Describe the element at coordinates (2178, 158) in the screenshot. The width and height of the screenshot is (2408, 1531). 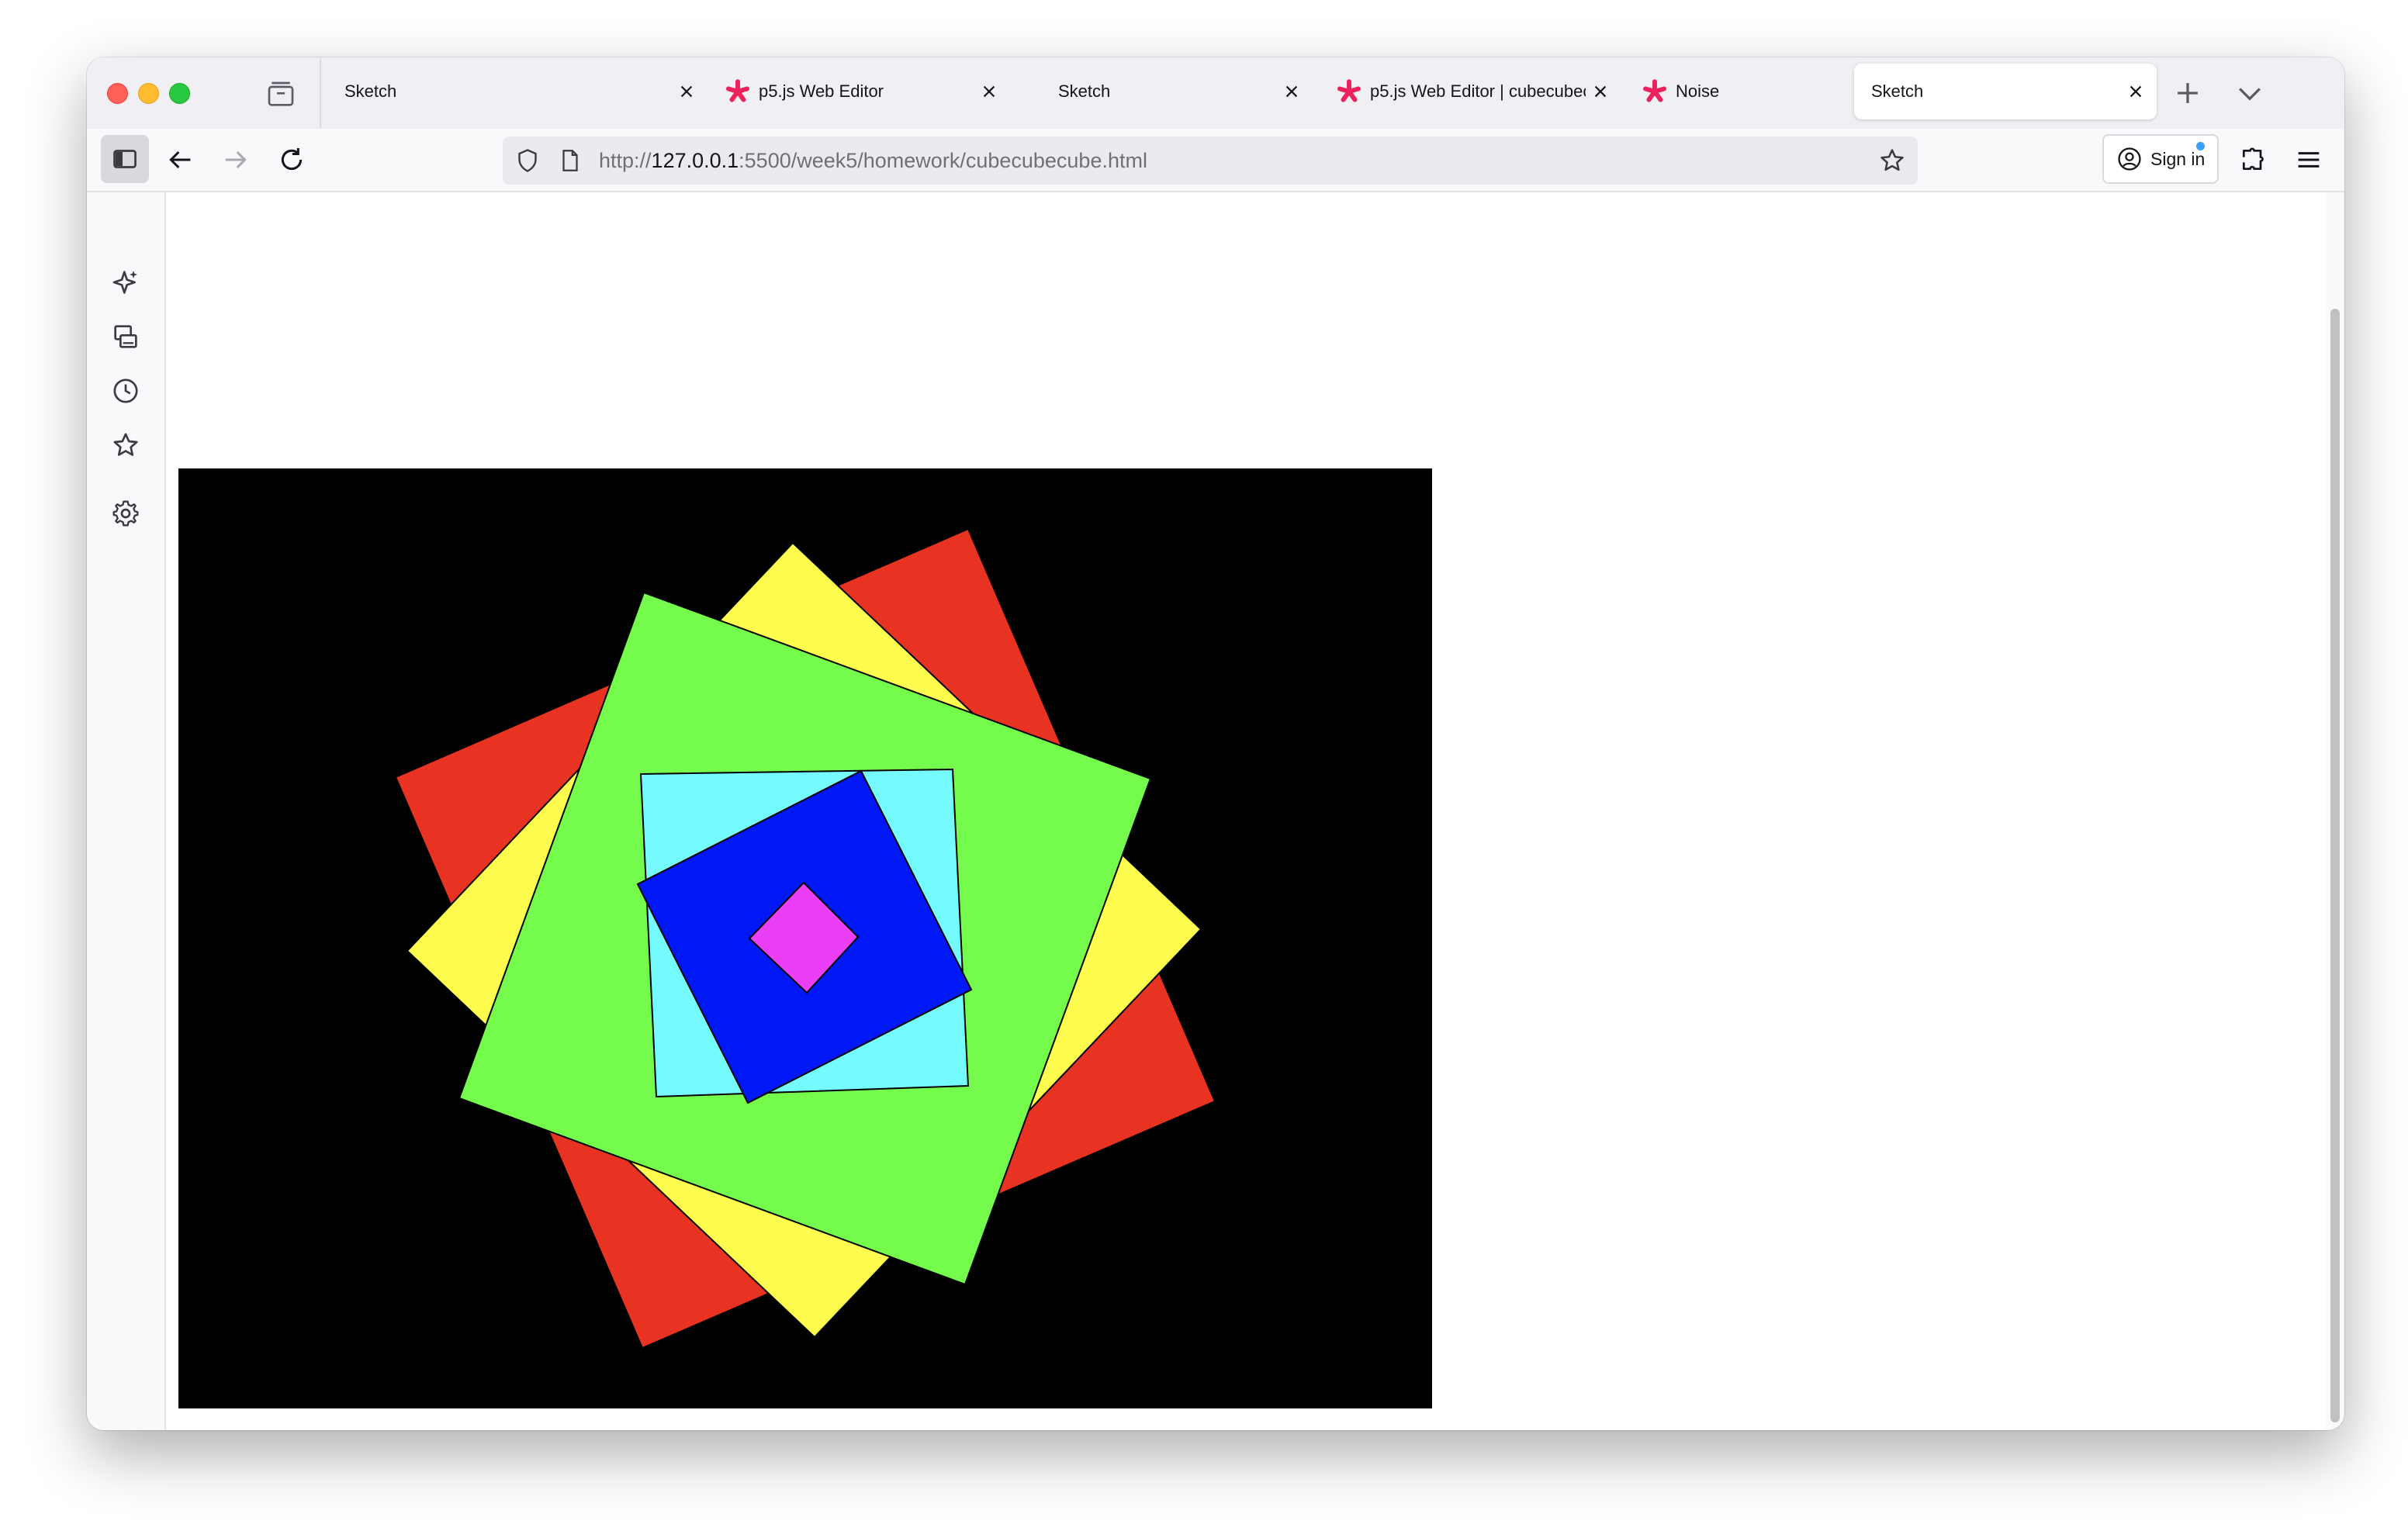
I see `sign-in-label: Sign in` at that location.